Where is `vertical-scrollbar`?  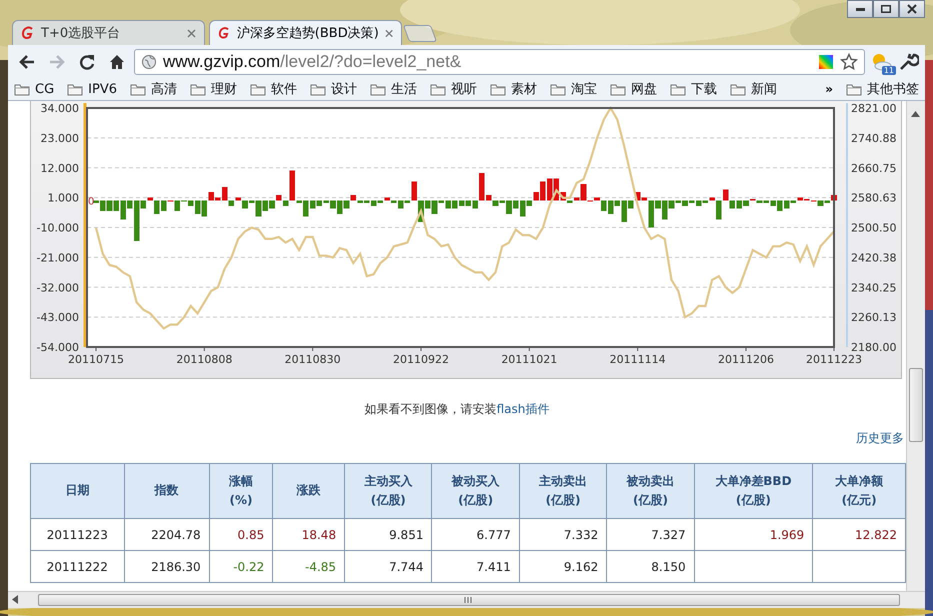
vertical-scrollbar is located at coordinates (915, 346).